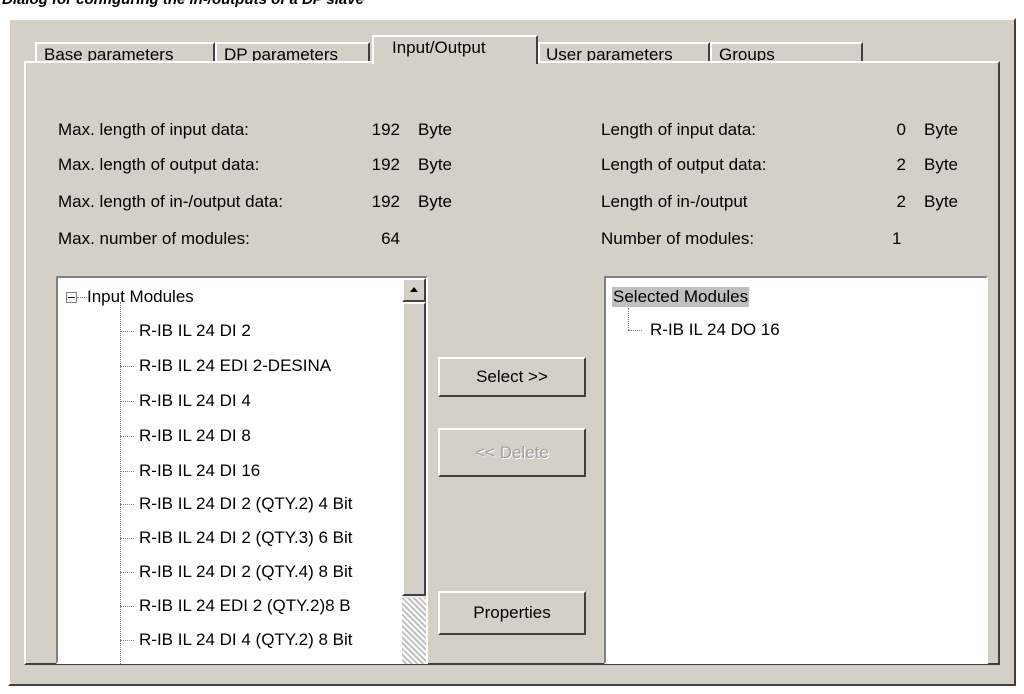  What do you see at coordinates (195, 401) in the screenshot?
I see `tree-item-module: R-IB IL 24 DI 4` at bounding box center [195, 401].